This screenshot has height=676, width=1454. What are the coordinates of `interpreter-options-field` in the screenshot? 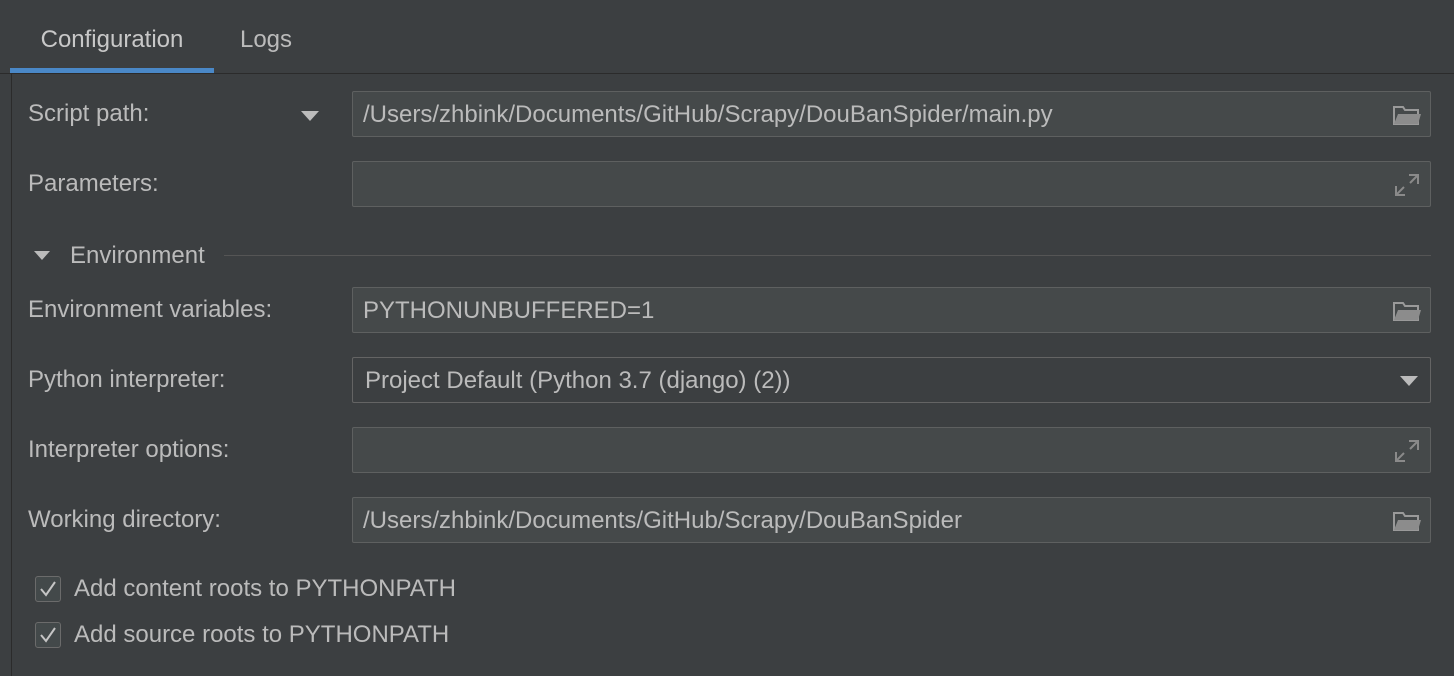 It's located at (891, 450).